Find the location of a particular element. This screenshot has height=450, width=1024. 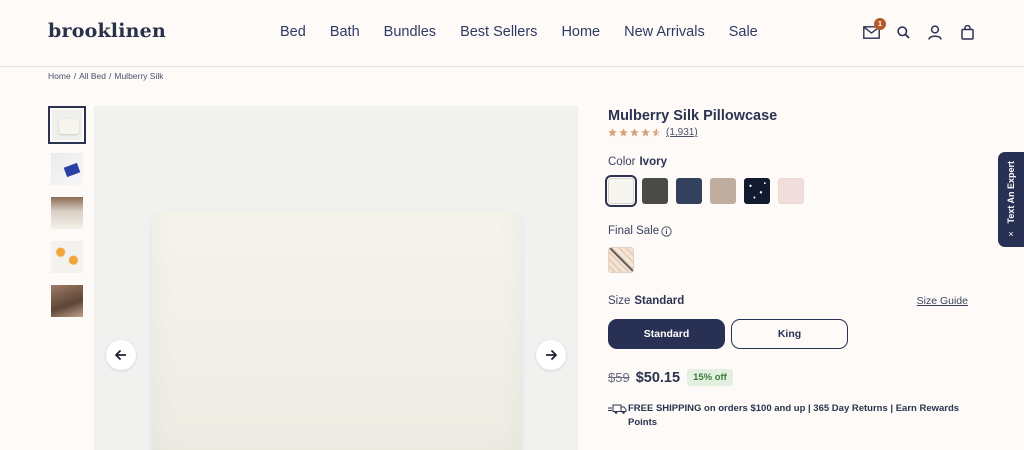

thumbnail-flowers-lifestyle is located at coordinates (67, 257).